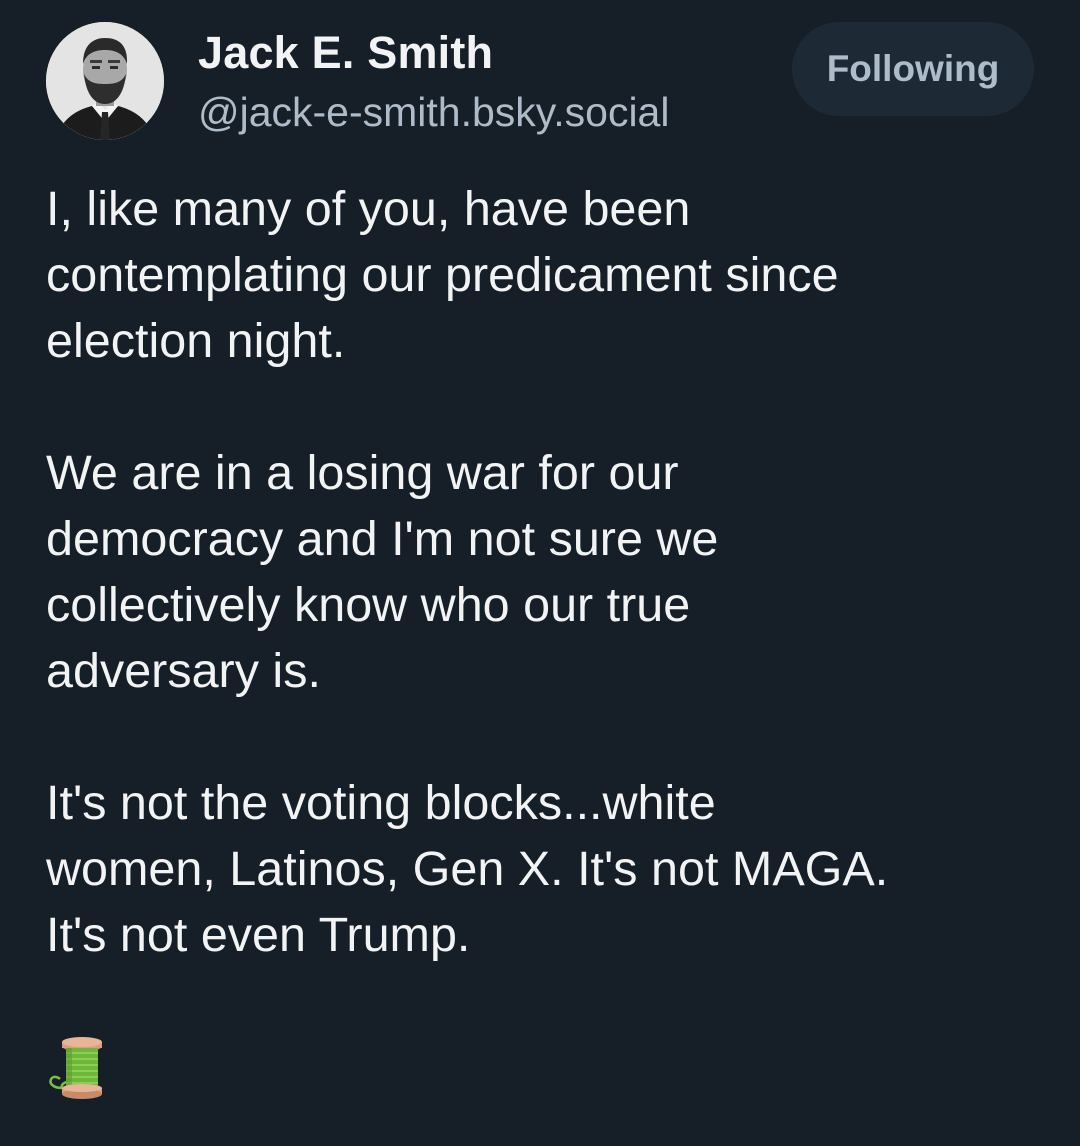 This screenshot has height=1146, width=1080. Describe the element at coordinates (433, 112) in the screenshot. I see `author-handle: @jack-e-smith.bsky.social` at that location.